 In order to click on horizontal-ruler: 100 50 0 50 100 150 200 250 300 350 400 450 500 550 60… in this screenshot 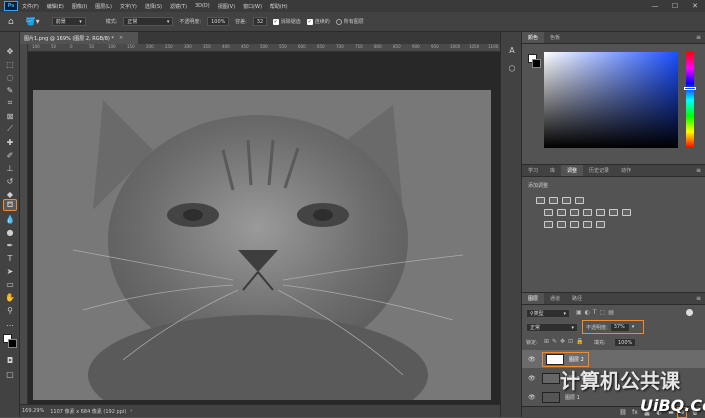, I will do `click(260, 48)`.